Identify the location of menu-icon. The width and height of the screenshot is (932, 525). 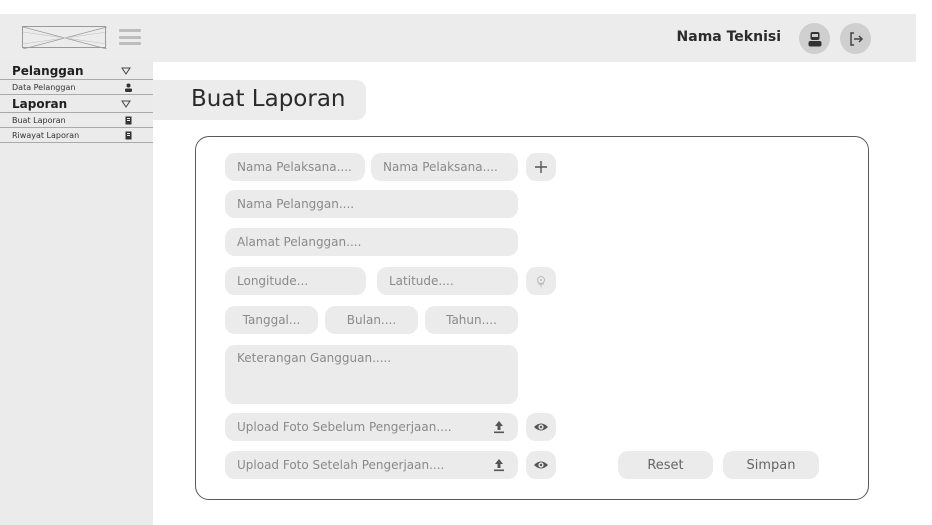
(130, 37).